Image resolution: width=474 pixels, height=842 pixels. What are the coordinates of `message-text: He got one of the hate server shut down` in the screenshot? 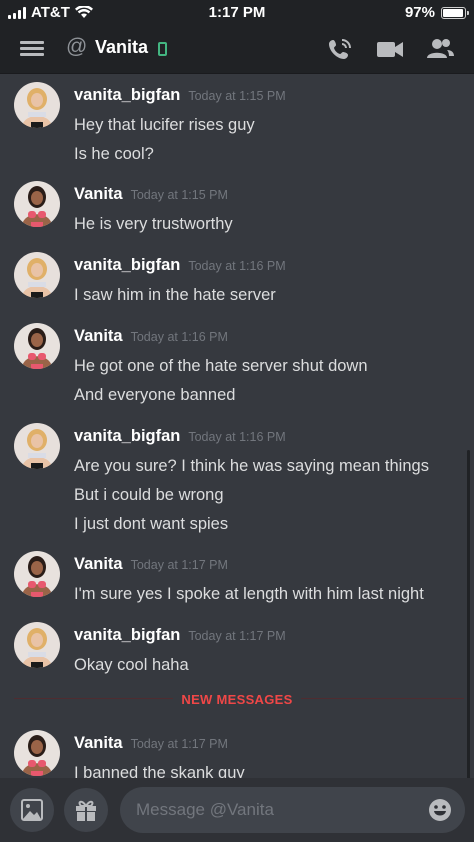 It's located at (221, 366).